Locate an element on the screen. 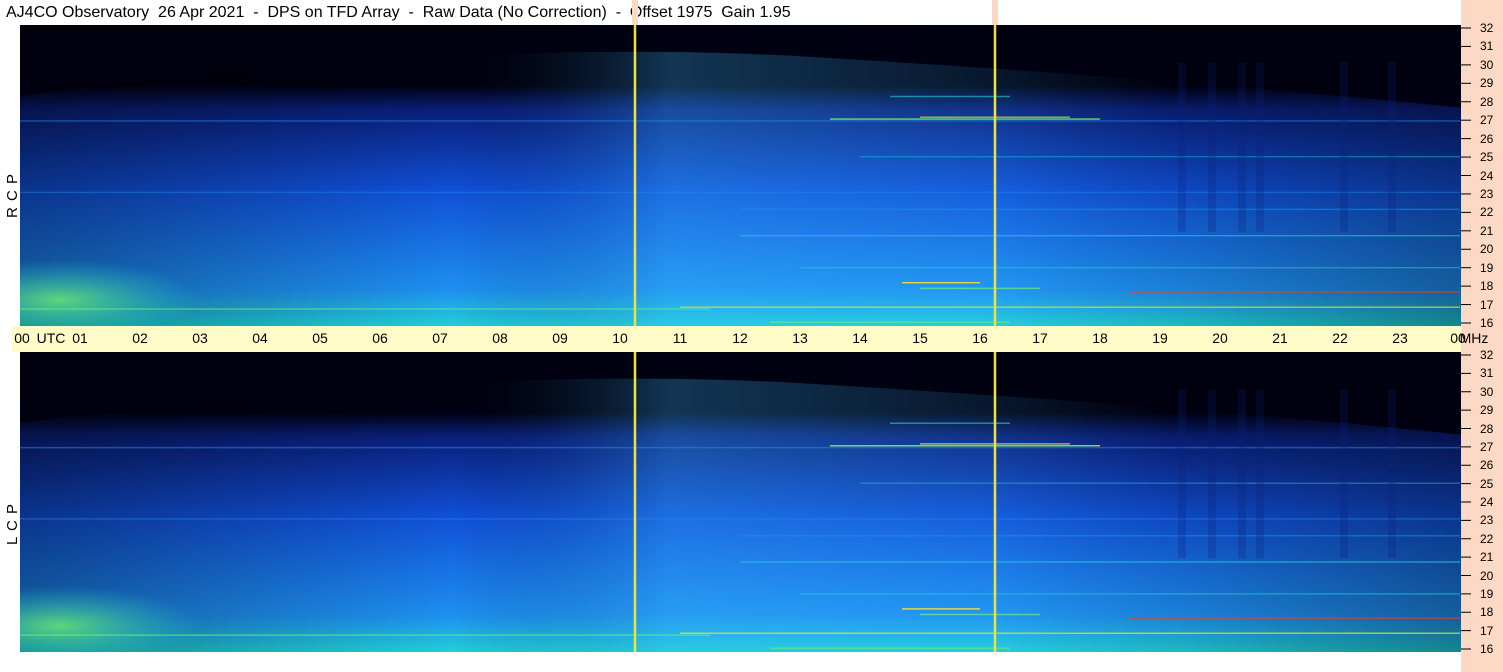 The image size is (1503, 672). time-tick-label: 08 is located at coordinates (500, 338).